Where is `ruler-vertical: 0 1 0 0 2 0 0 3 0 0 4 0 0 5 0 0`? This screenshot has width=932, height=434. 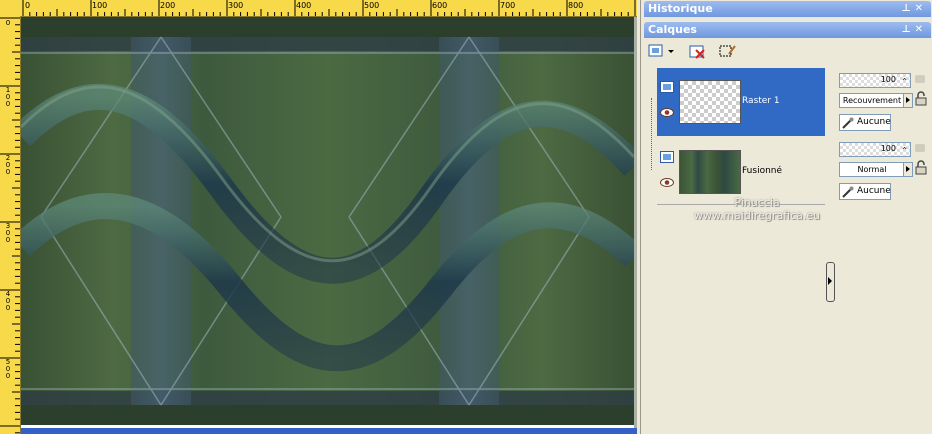
ruler-vertical: 0 1 0 0 2 0 0 3 0 0 4 0 0 5 0 0 is located at coordinates (10, 225).